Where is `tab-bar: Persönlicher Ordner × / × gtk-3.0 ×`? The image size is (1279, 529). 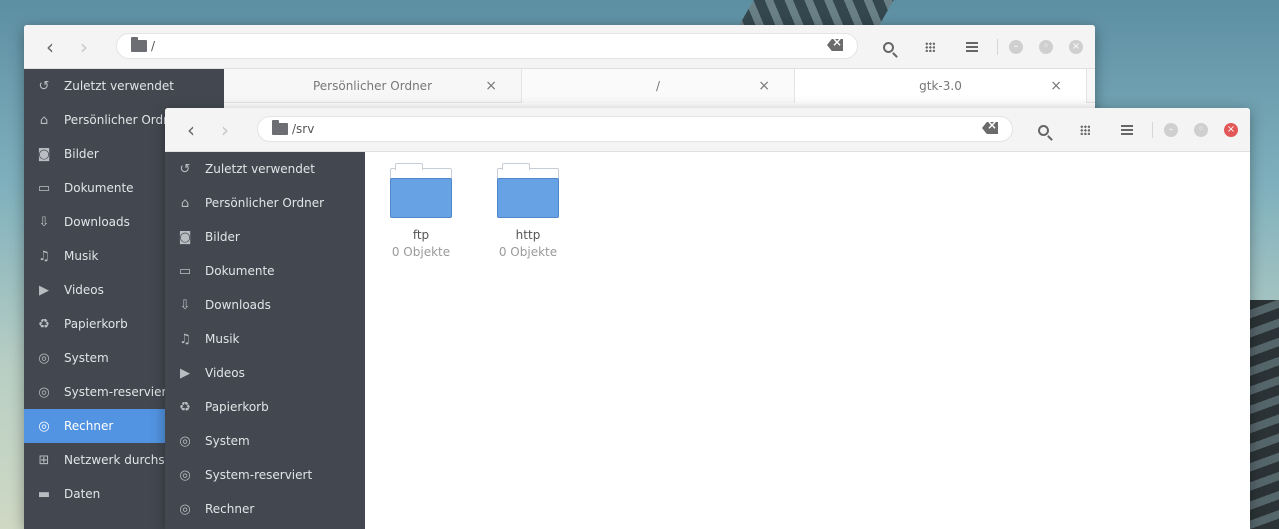
tab-bar: Persönlicher Ordner × / × gtk-3.0 × is located at coordinates (659, 86).